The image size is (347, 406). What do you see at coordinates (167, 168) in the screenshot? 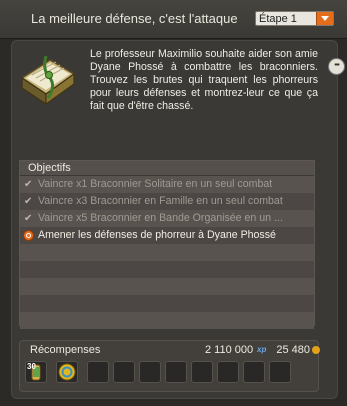
I see `objectives-header: Objectifs` at bounding box center [167, 168].